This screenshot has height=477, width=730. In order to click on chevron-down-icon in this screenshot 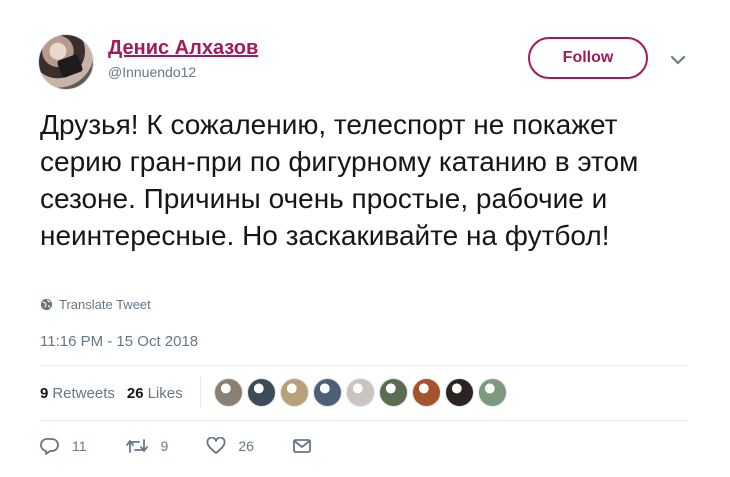, I will do `click(678, 59)`.